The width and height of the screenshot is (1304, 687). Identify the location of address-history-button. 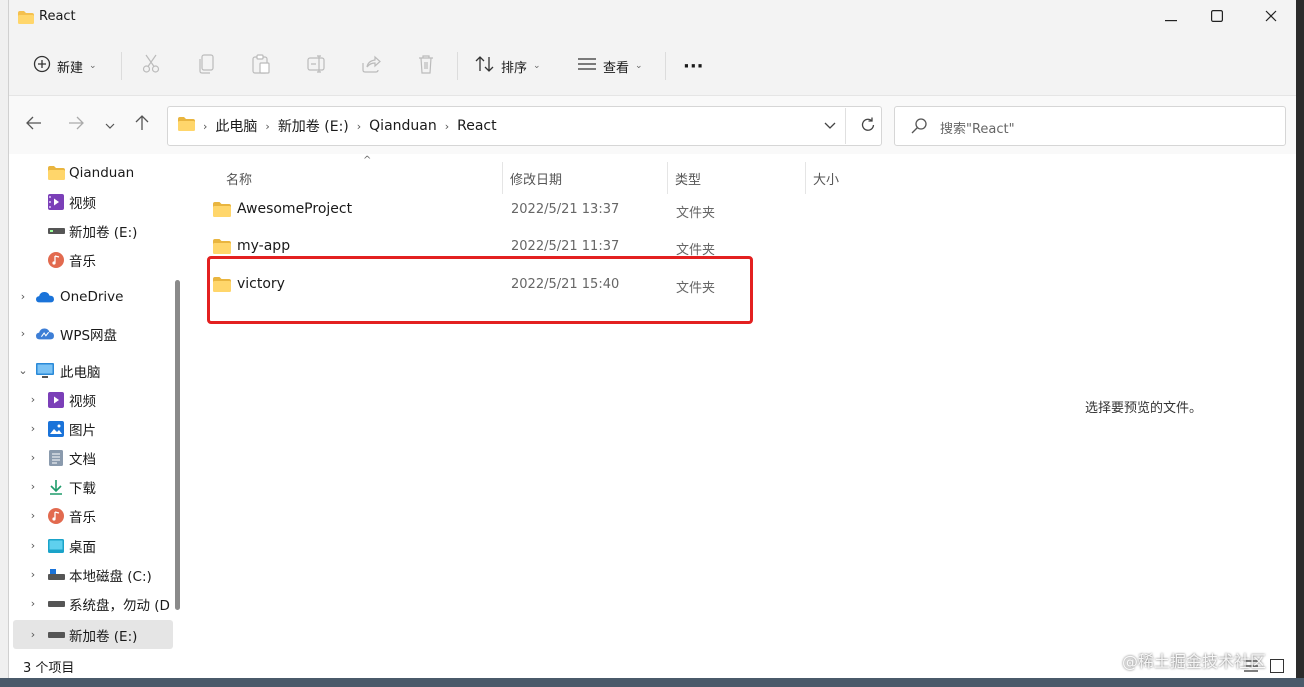
(830, 126).